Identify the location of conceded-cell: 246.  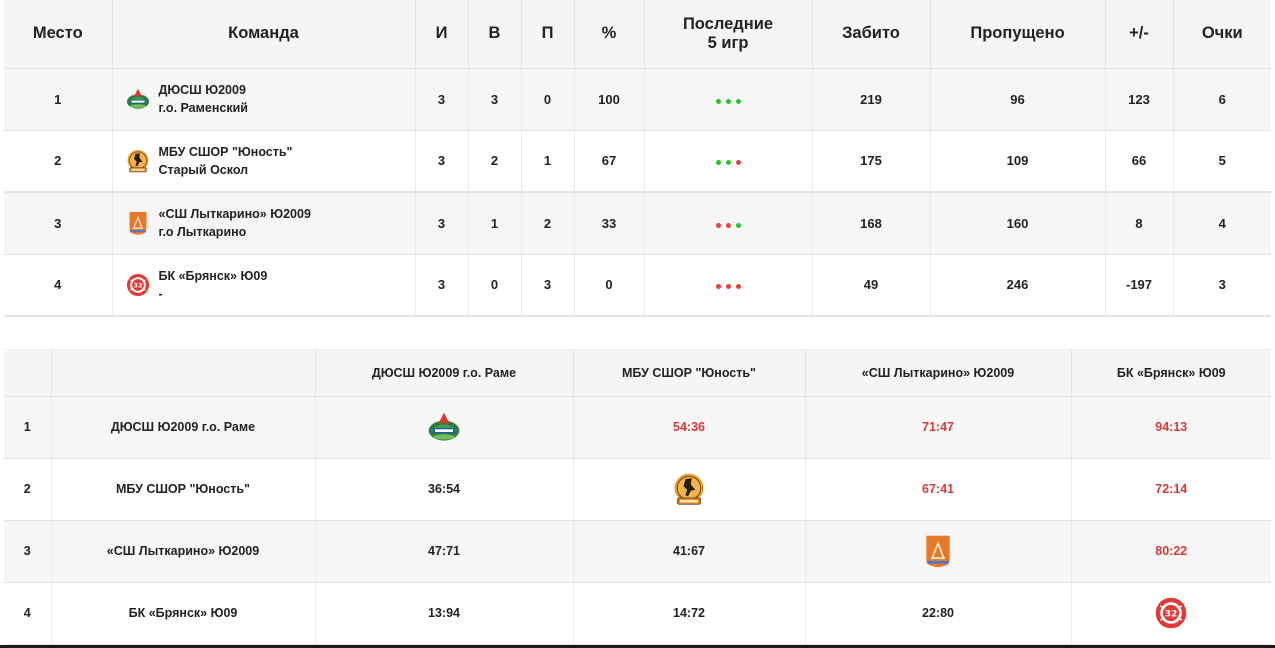
(1018, 285).